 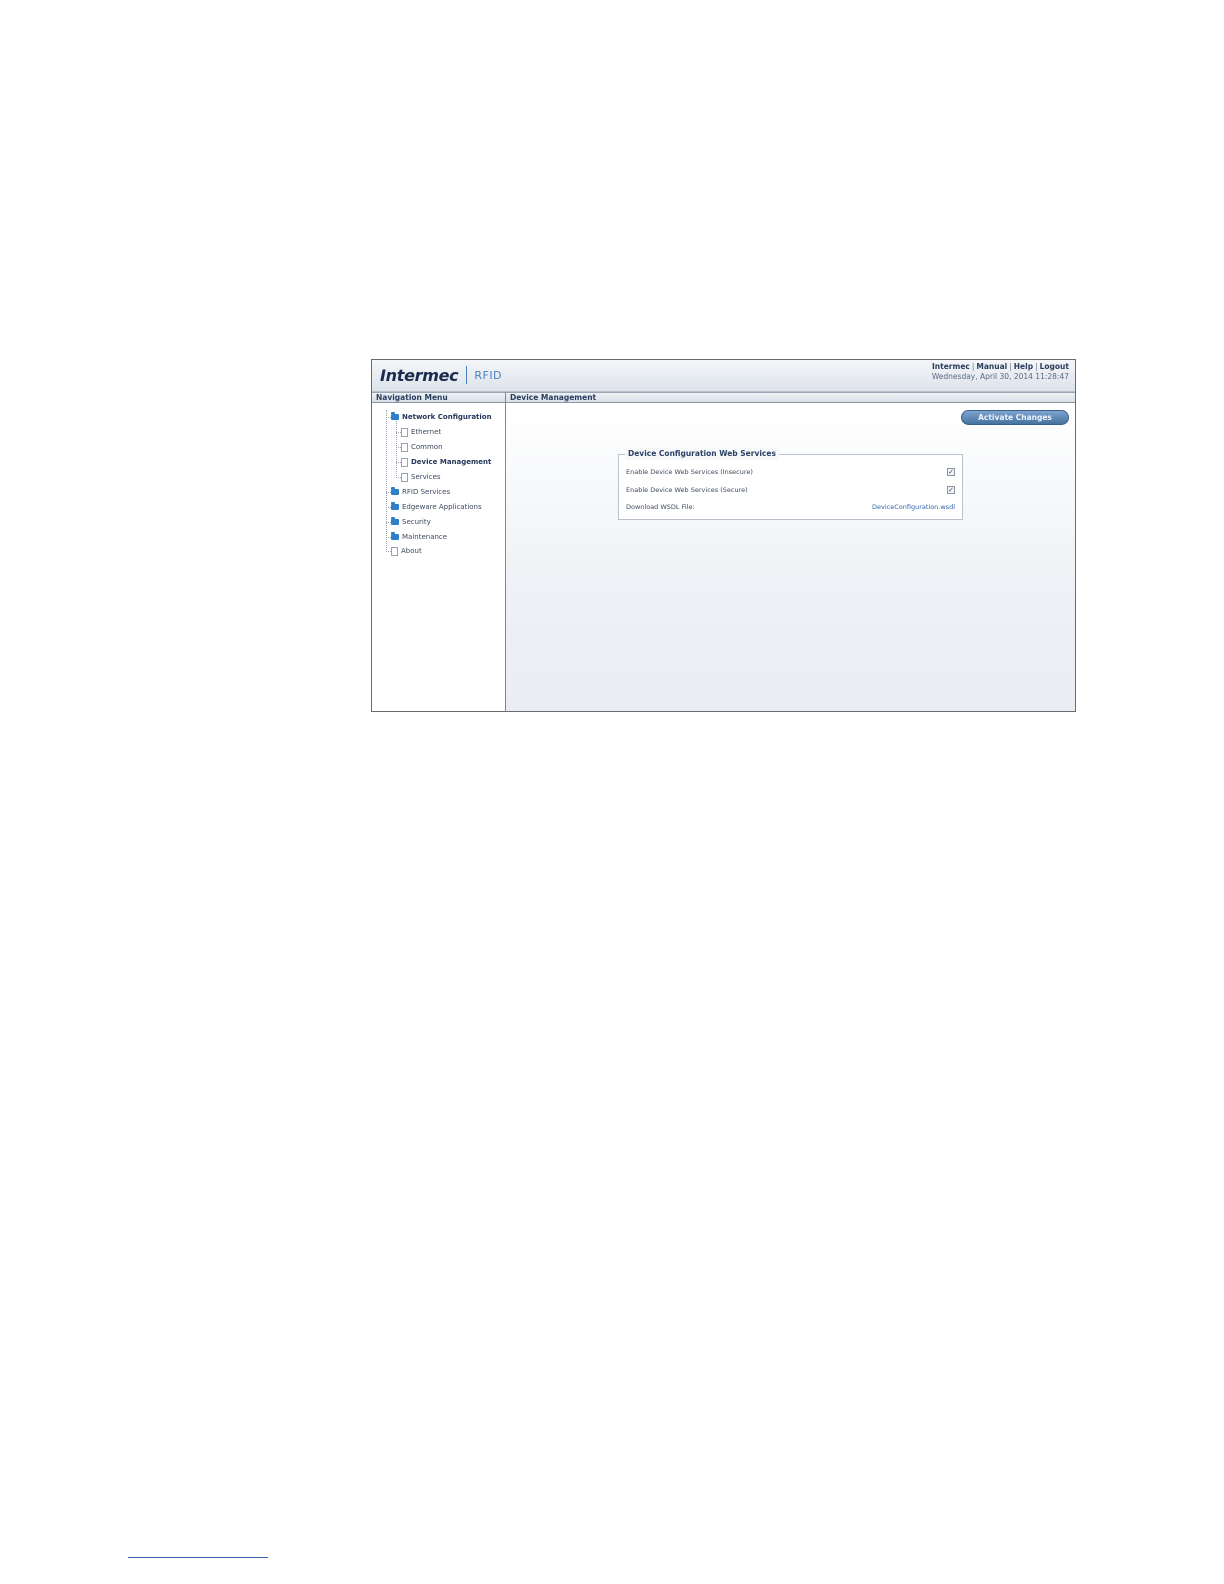 I want to click on secure-services-label: Enable Device Web Services (Secure), so click(x=687, y=490).